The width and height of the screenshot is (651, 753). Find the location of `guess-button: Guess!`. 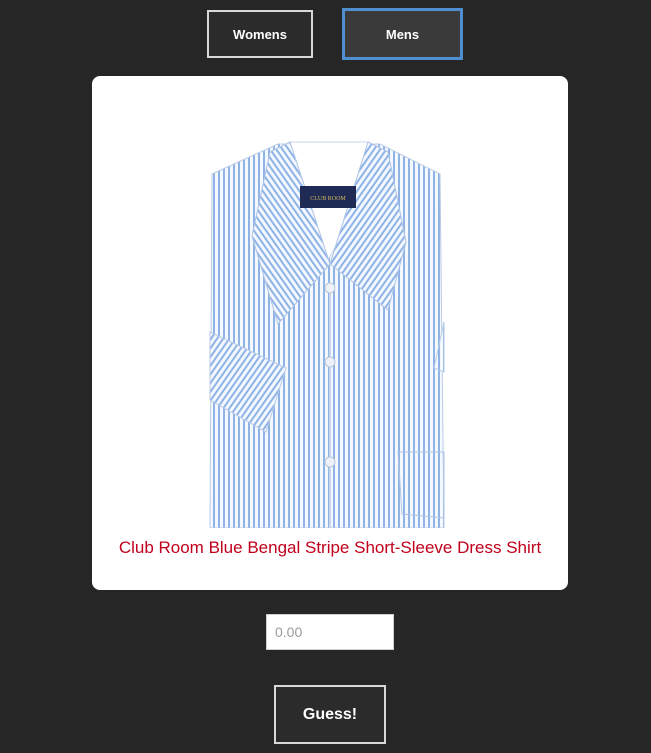

guess-button: Guess! is located at coordinates (330, 714).